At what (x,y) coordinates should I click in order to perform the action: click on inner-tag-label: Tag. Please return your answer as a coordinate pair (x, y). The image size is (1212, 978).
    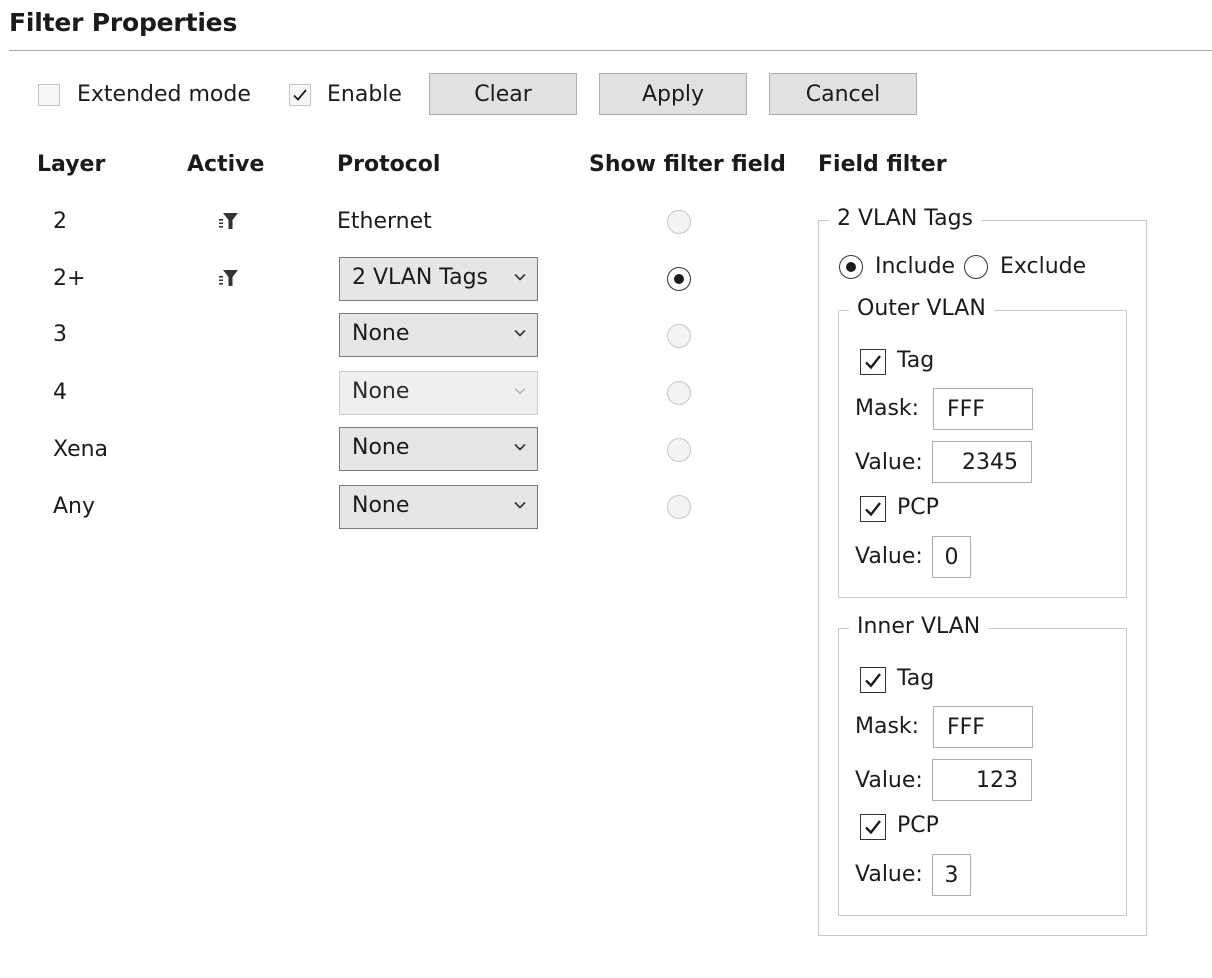
    Looking at the image, I should click on (915, 678).